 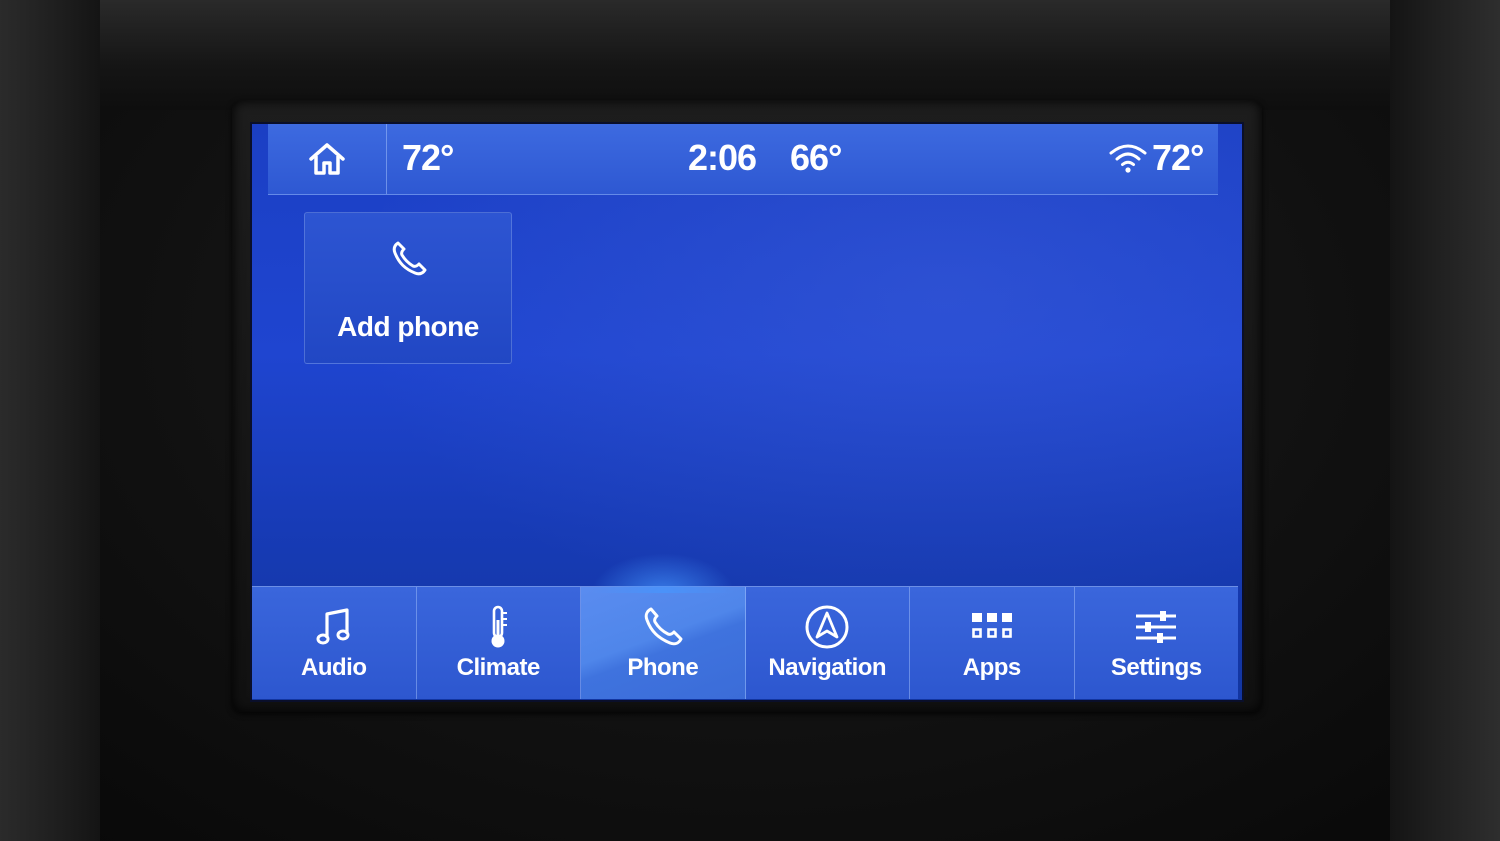 I want to click on dashboard-top-panel, so click(x=750, y=55).